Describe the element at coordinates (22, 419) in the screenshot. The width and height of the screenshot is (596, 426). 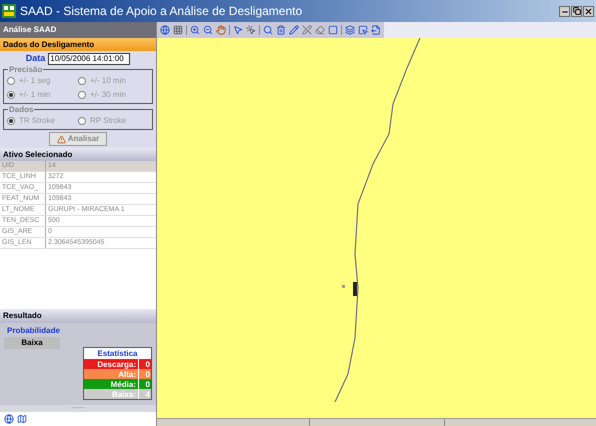
I see `map-icon` at that location.